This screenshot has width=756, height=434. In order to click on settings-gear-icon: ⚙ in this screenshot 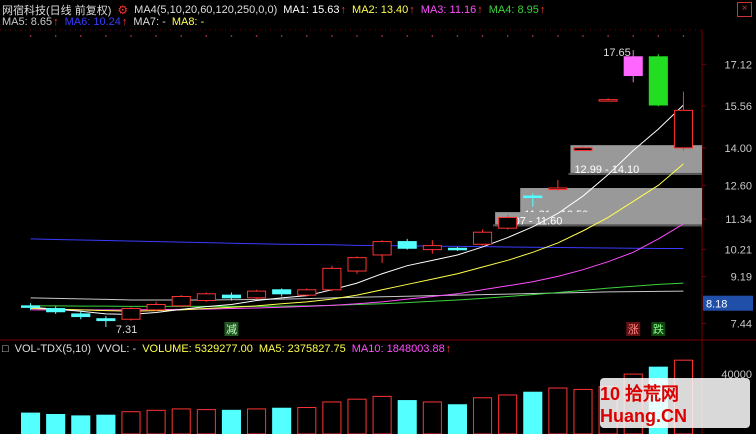, I will do `click(122, 10)`.